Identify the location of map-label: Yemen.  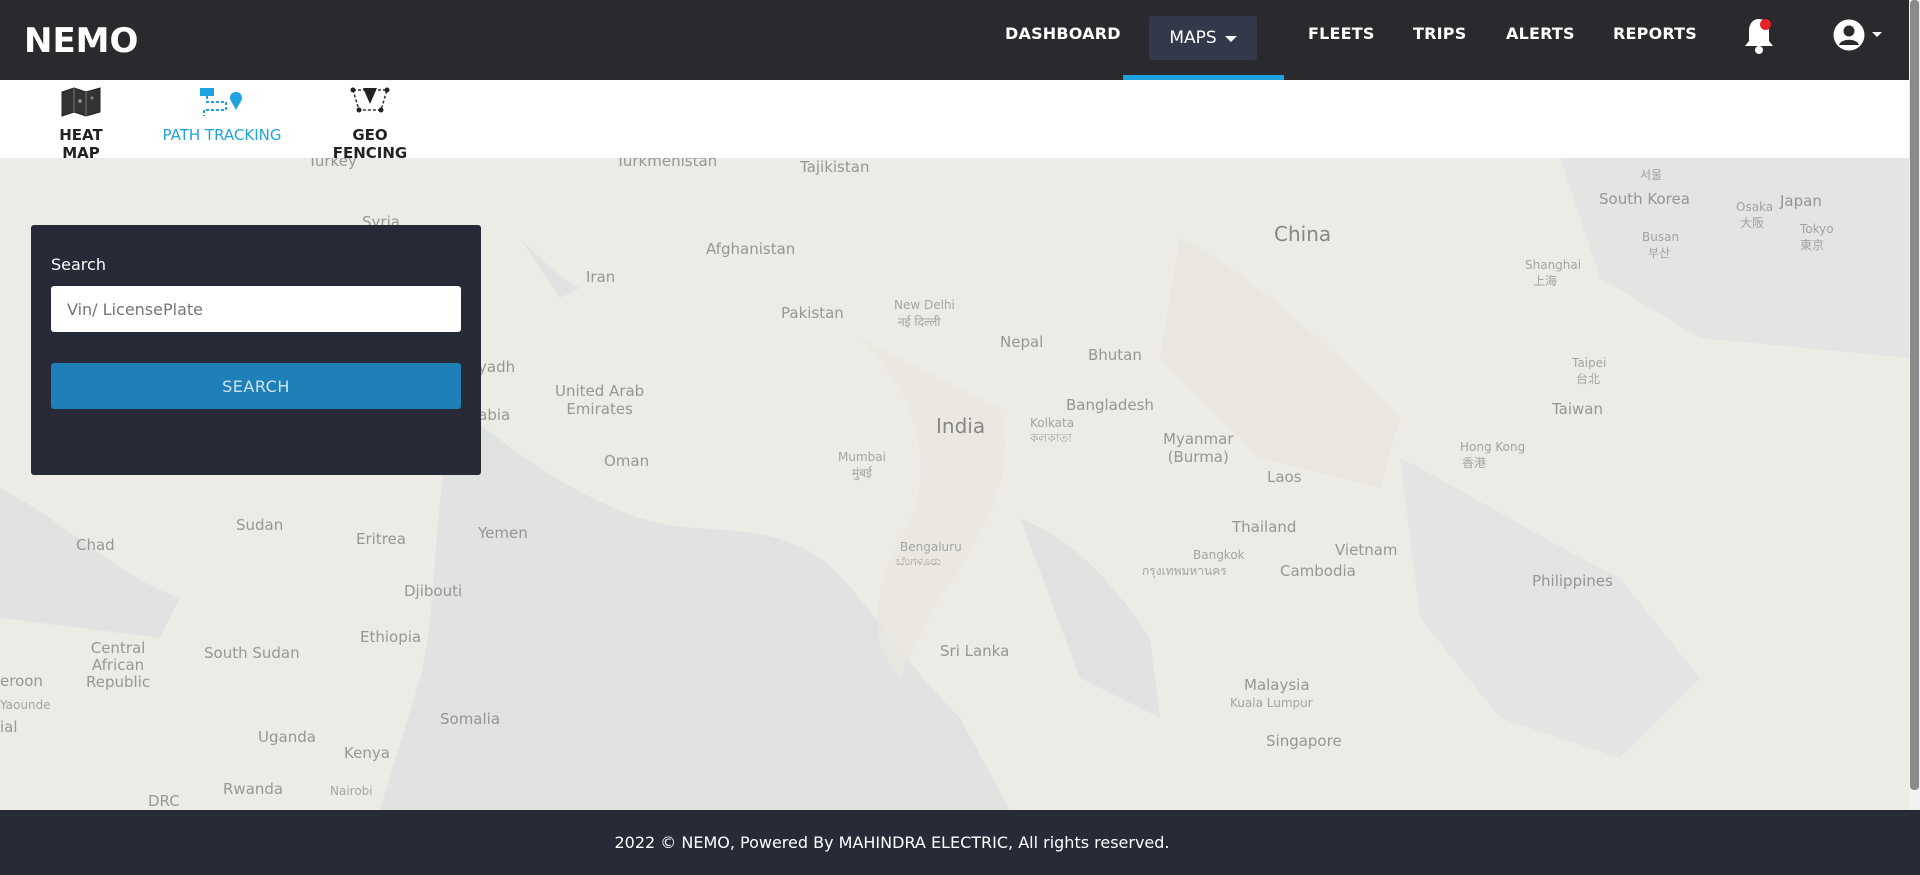
(503, 533).